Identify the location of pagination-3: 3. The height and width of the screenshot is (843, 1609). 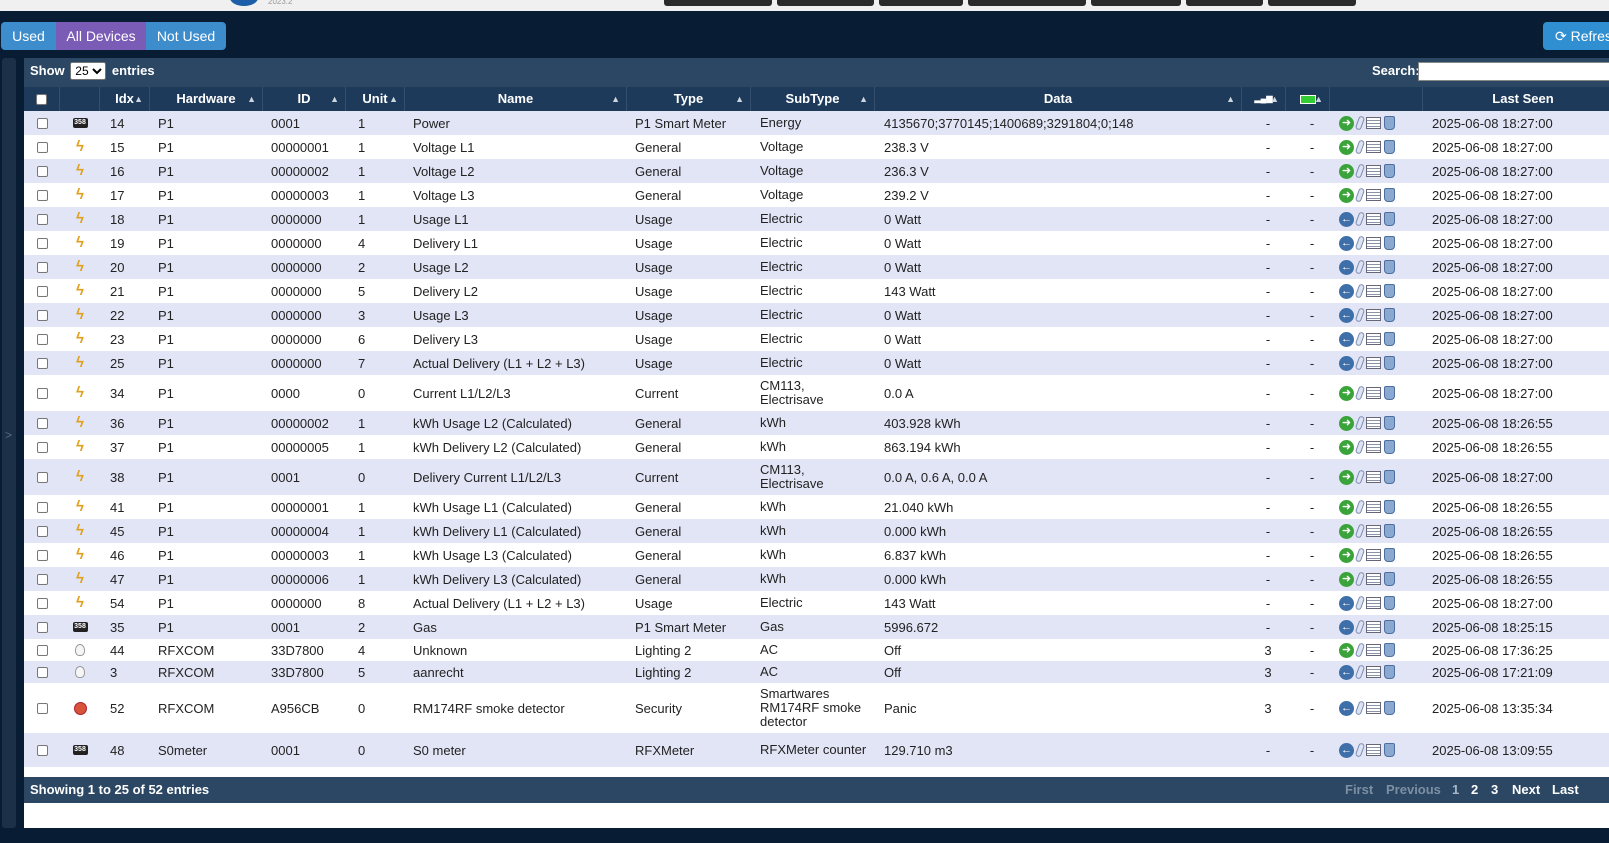
(1494, 790).